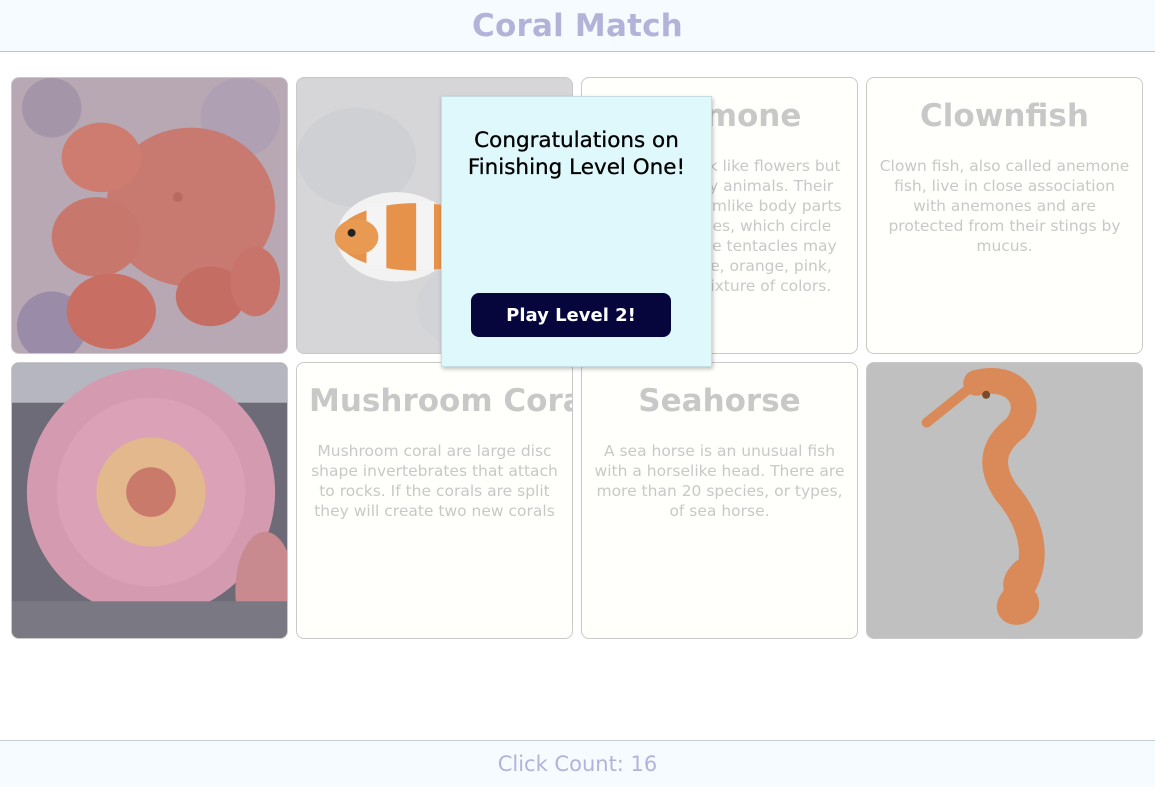  What do you see at coordinates (571, 315) in the screenshot?
I see `play-level-2-button: Play Level 2!` at bounding box center [571, 315].